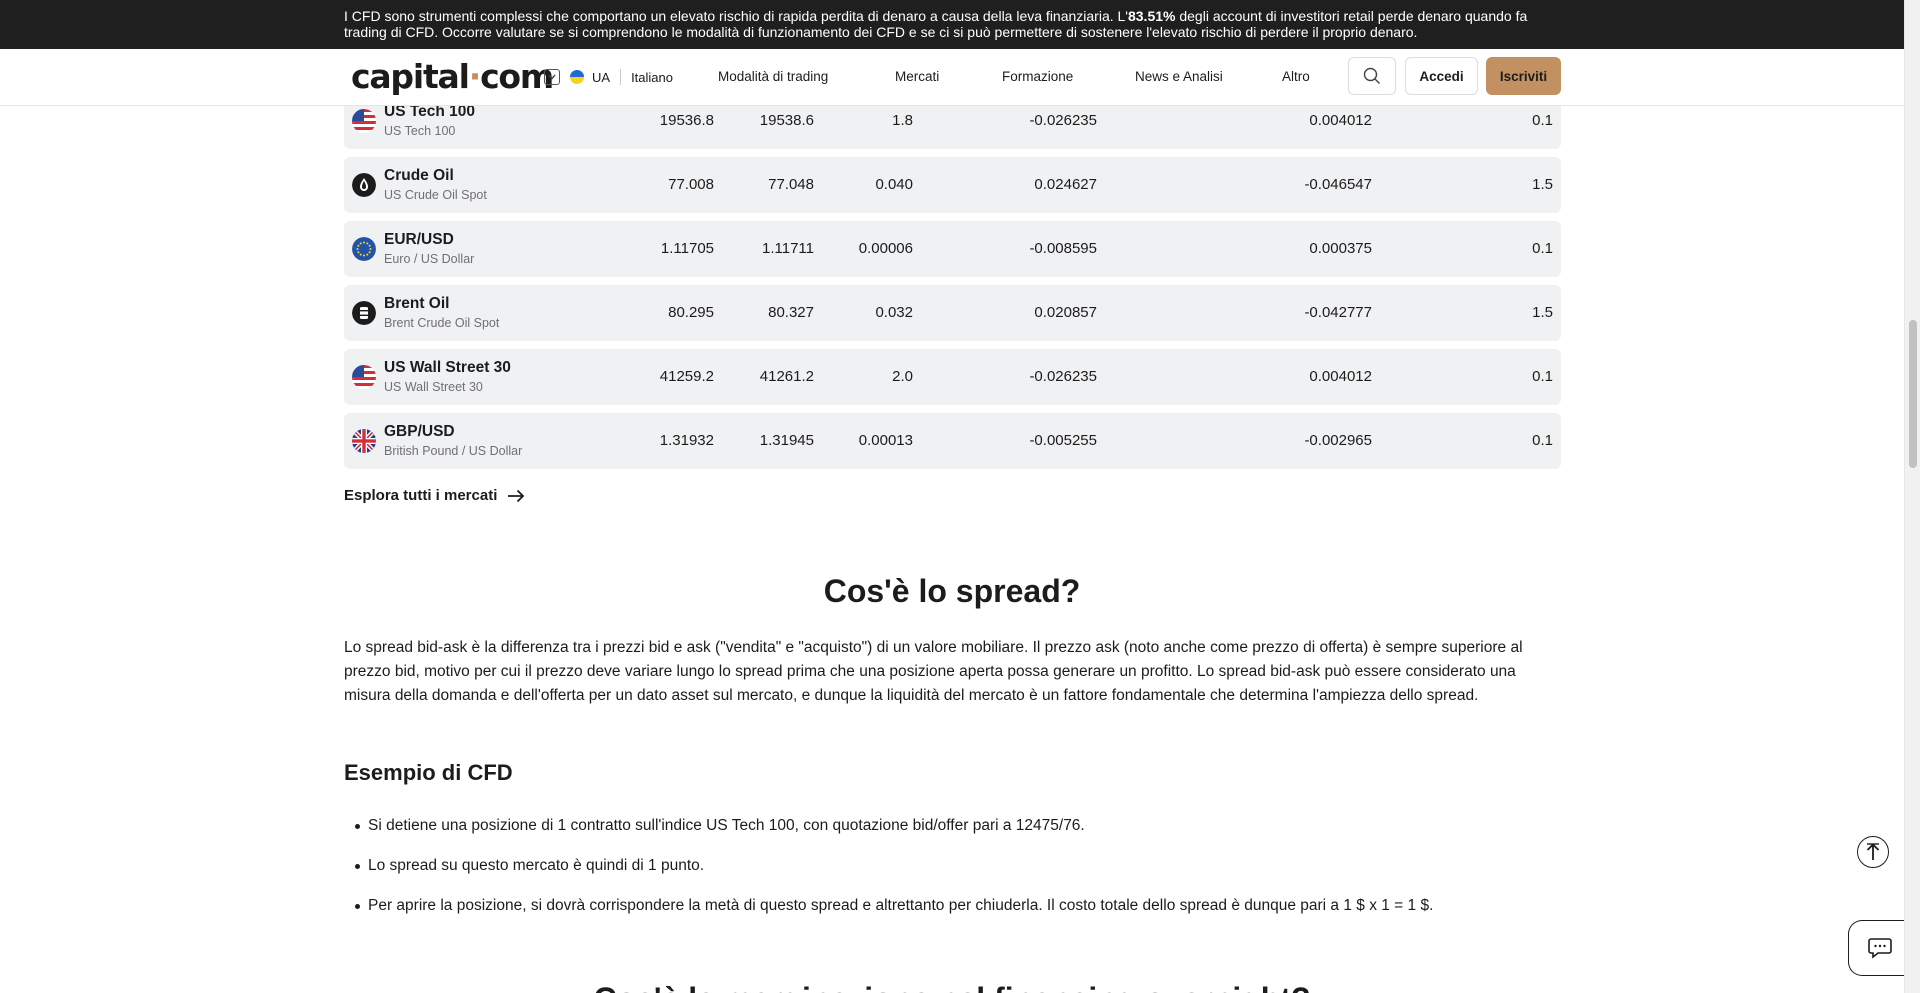 The width and height of the screenshot is (1920, 993). What do you see at coordinates (442, 323) in the screenshot?
I see `market-subtitle: Brent Crude Oil Spot` at bounding box center [442, 323].